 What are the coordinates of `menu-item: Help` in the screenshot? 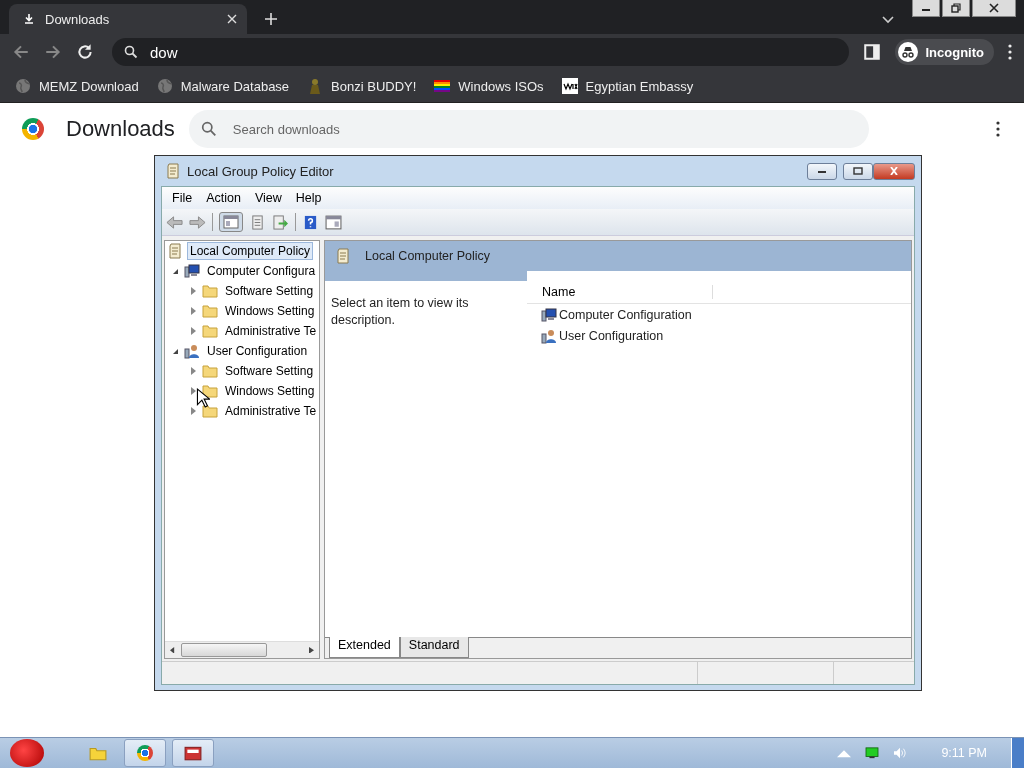 It's located at (308, 198).